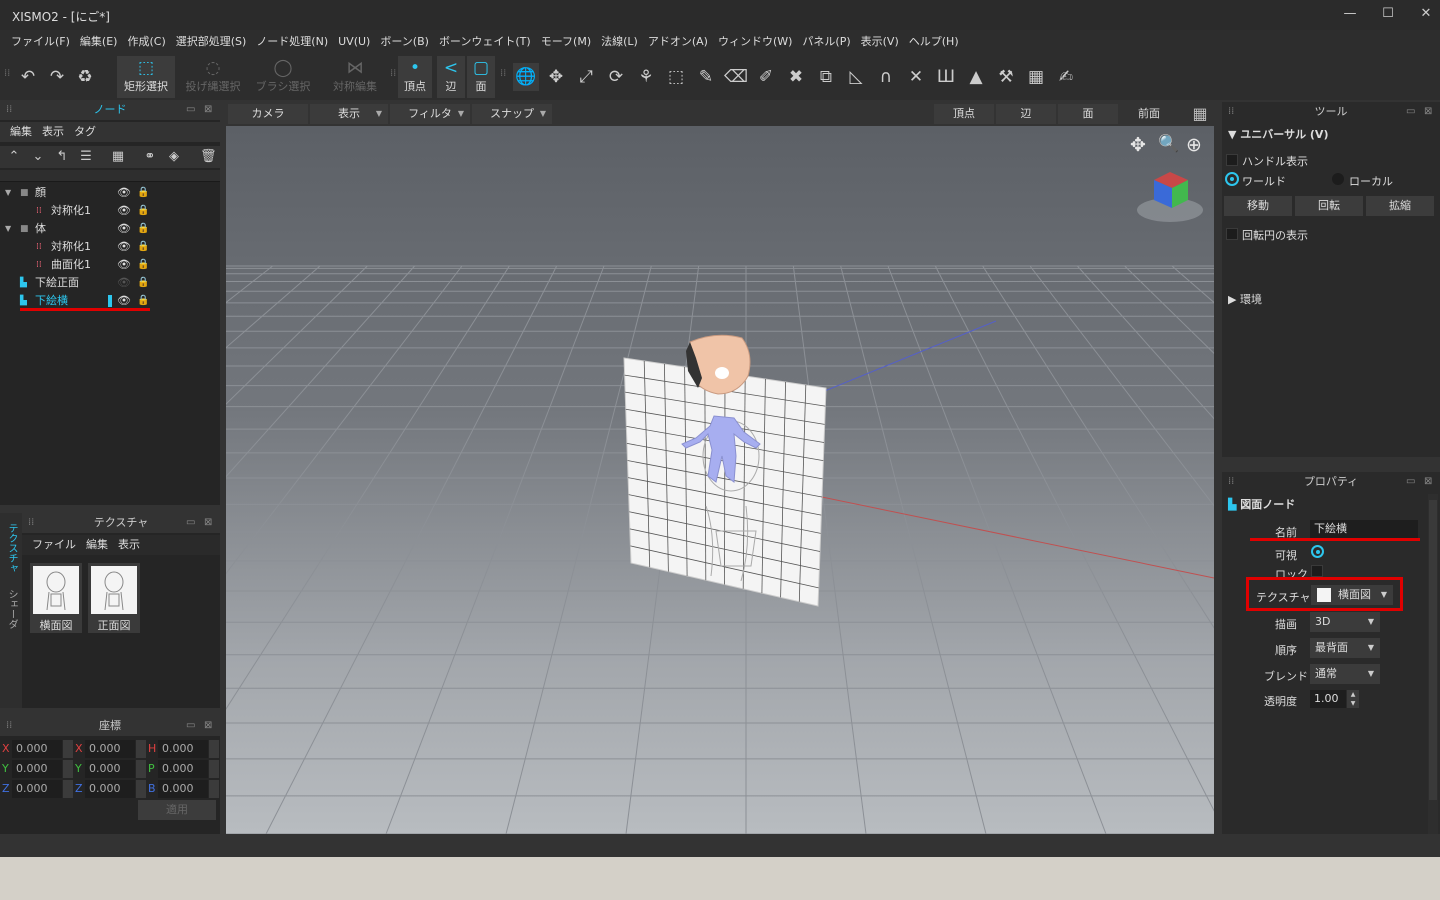  What do you see at coordinates (706, 77) in the screenshot?
I see `tool-icon: ✎` at bounding box center [706, 77].